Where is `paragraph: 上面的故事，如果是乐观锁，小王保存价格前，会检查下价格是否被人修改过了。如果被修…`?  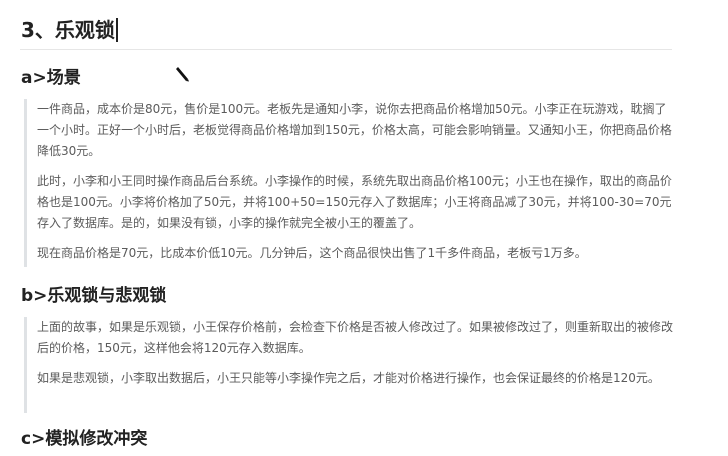
paragraph: 上面的故事，如果是乐观锁，小王保存价格前，会检查下价格是否被人修改过了。如果被修… is located at coordinates (355, 337).